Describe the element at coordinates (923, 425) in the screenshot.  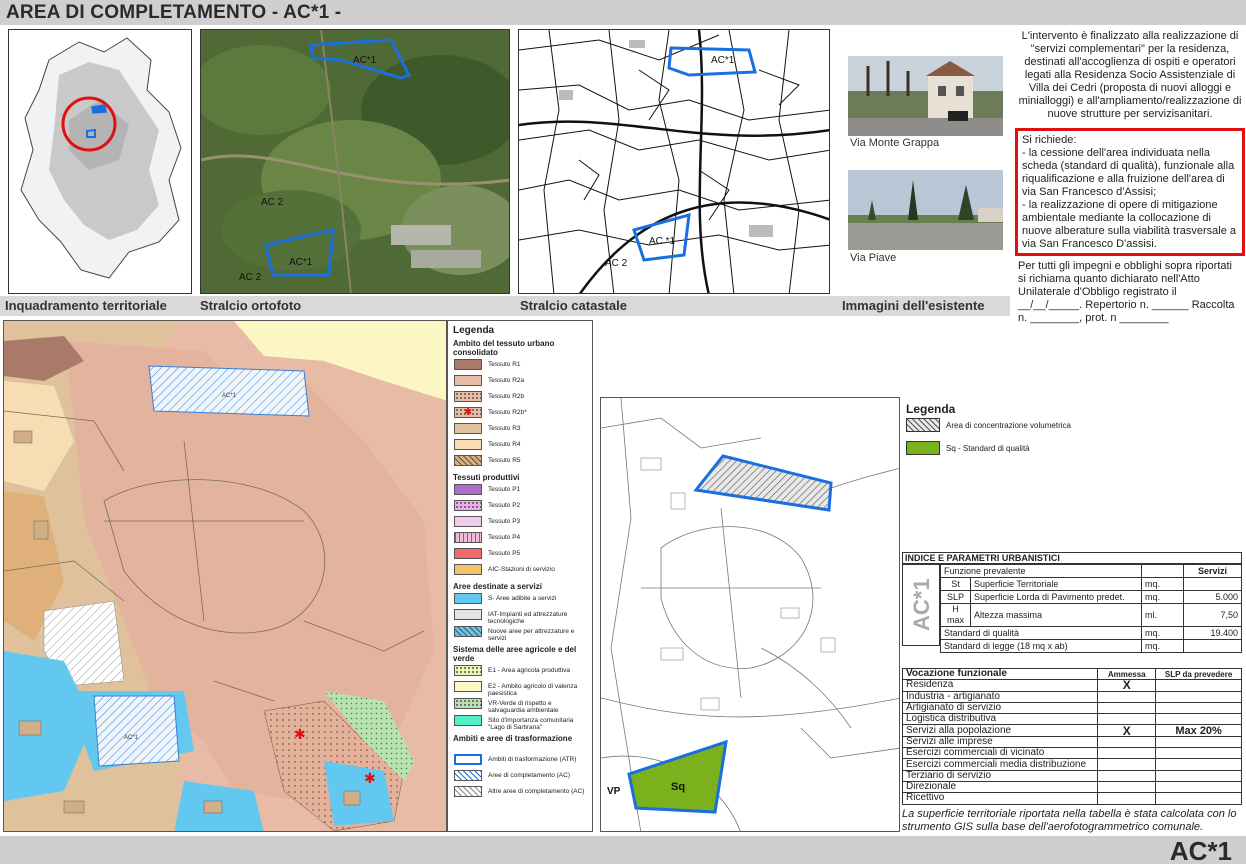
I see `site-legend-swatch-hatch` at that location.